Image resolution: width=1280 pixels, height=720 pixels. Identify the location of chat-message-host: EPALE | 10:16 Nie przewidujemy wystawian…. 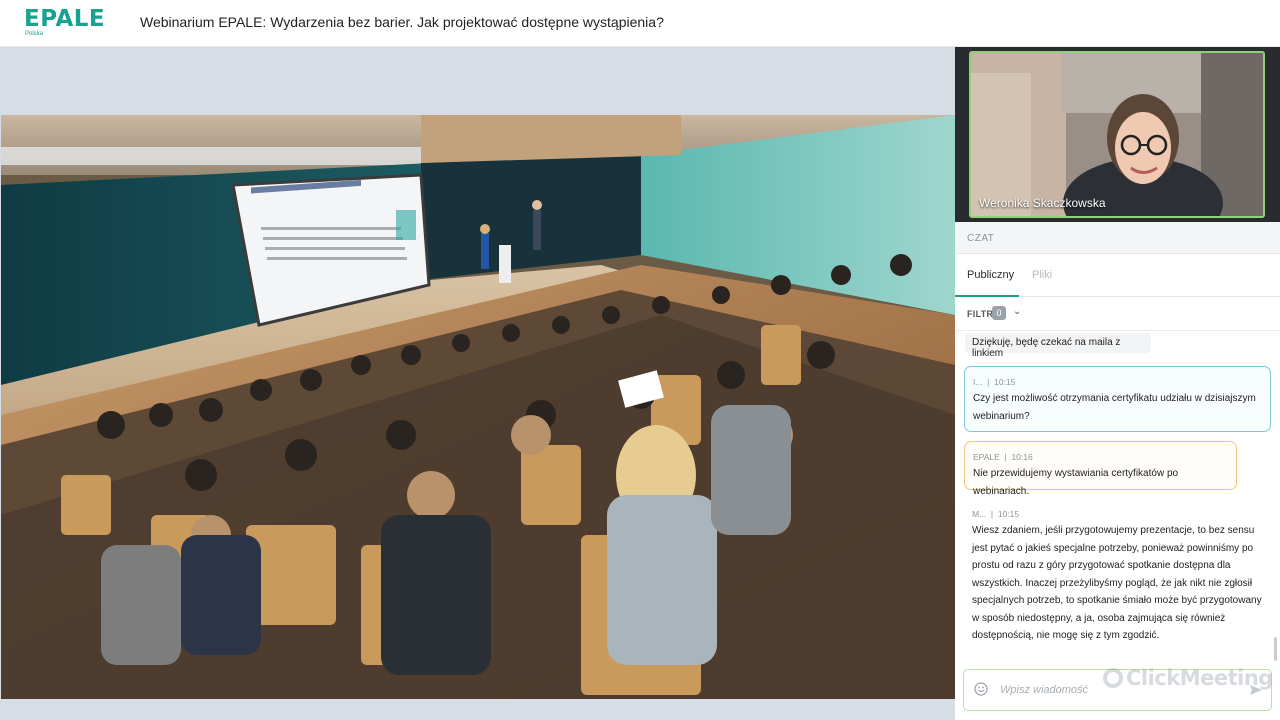
(1100, 469).